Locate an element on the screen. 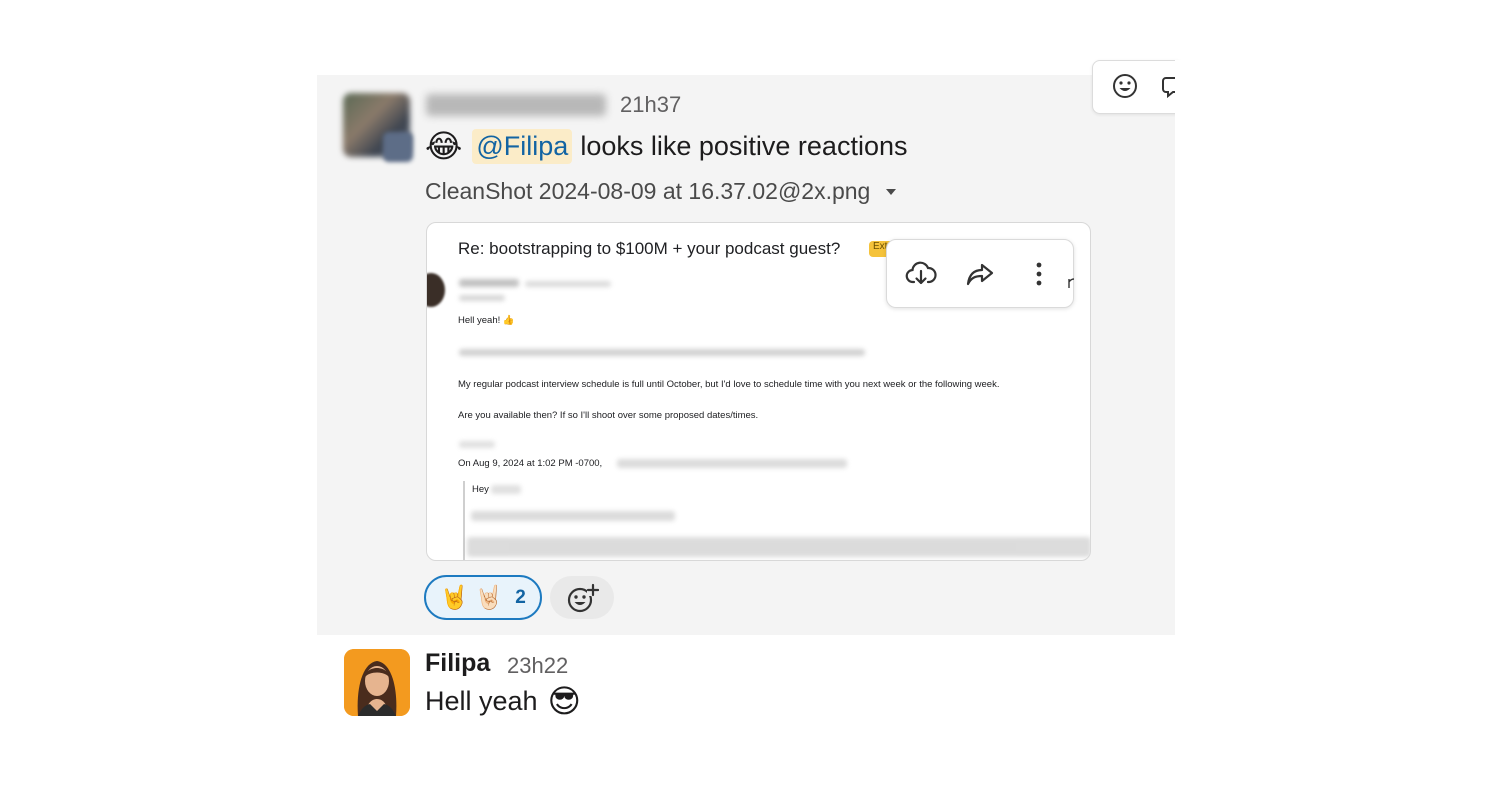  email-sender-name is located at coordinates (489, 283).